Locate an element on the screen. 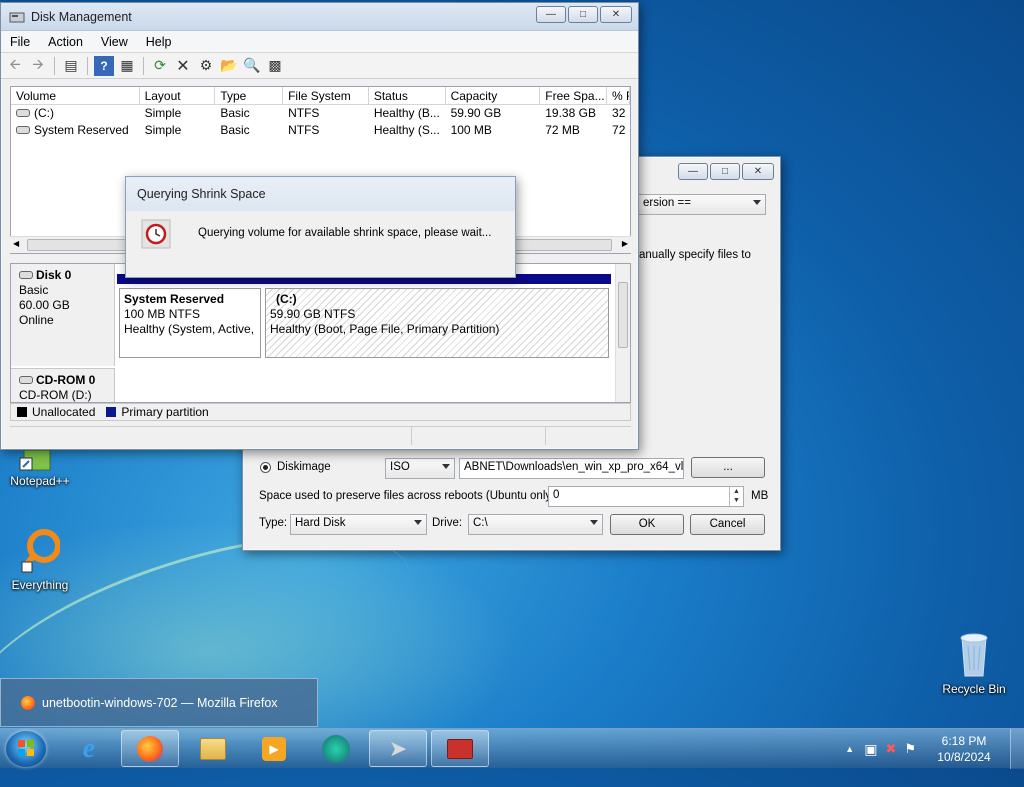  taskbar-media-player: ▶ is located at coordinates (274, 748).